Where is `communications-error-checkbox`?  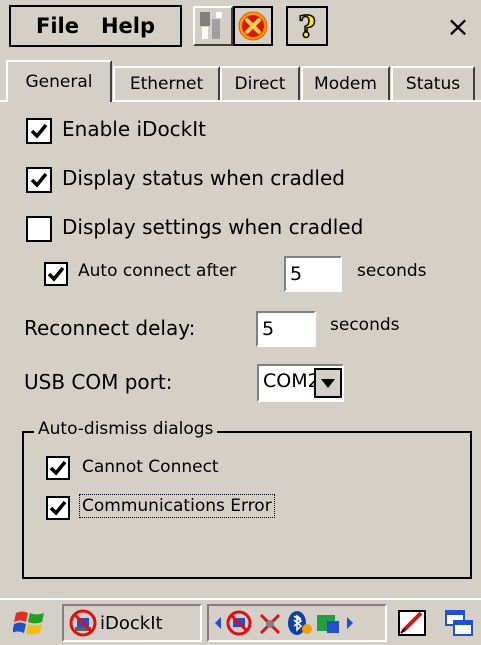 communications-error-checkbox is located at coordinates (58, 508).